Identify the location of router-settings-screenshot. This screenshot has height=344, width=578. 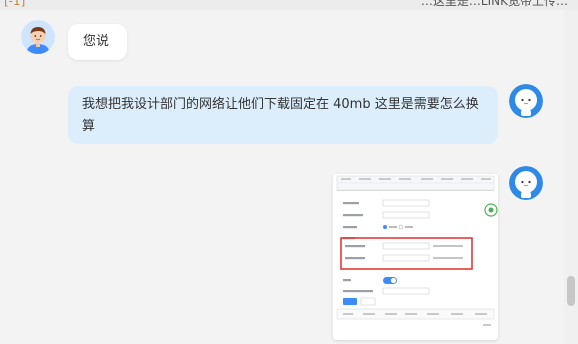
(415, 257).